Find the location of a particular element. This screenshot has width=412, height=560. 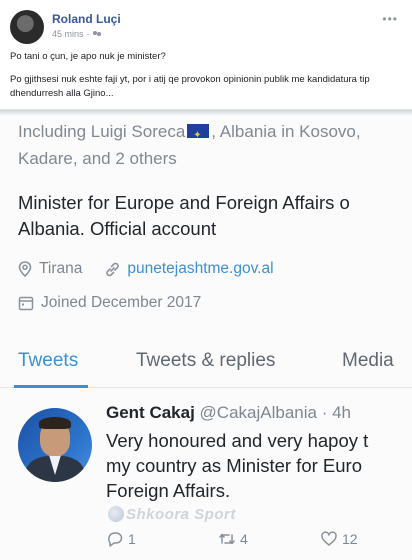

post-author-name: Roland Luçi is located at coordinates (86, 19).